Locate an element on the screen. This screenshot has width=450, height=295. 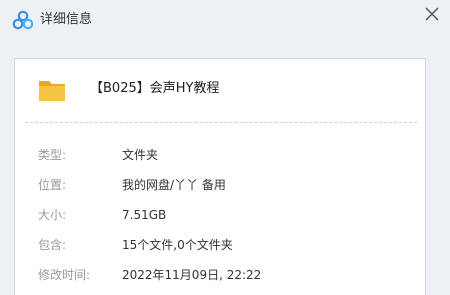
detail-label: 包含: is located at coordinates (52, 245).